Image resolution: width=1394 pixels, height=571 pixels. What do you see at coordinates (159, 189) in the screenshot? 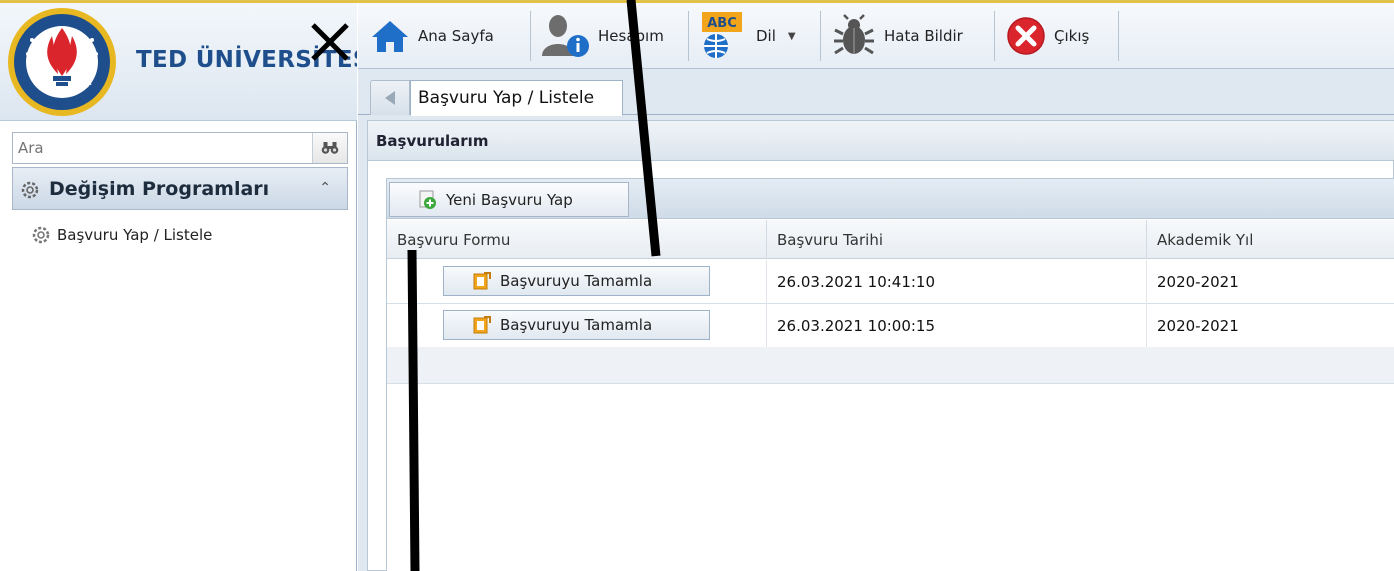
I see `sidebar-group-title: Değişim Programları` at bounding box center [159, 189].